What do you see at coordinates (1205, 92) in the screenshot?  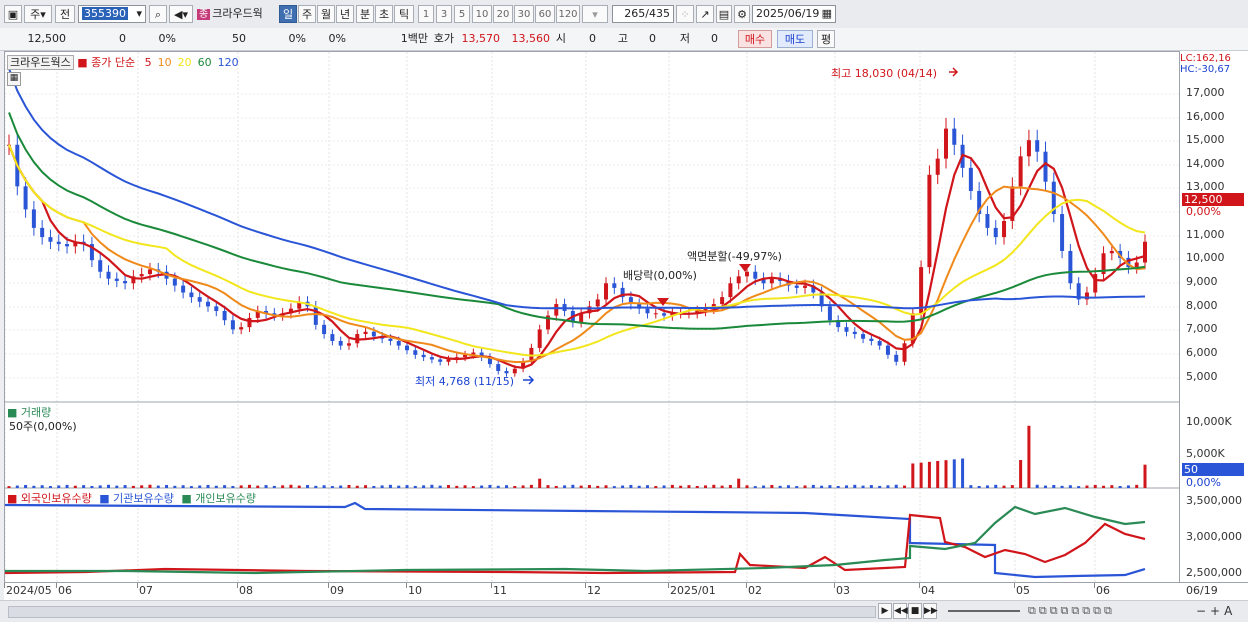 I see `price-tick-0: 17,000` at bounding box center [1205, 92].